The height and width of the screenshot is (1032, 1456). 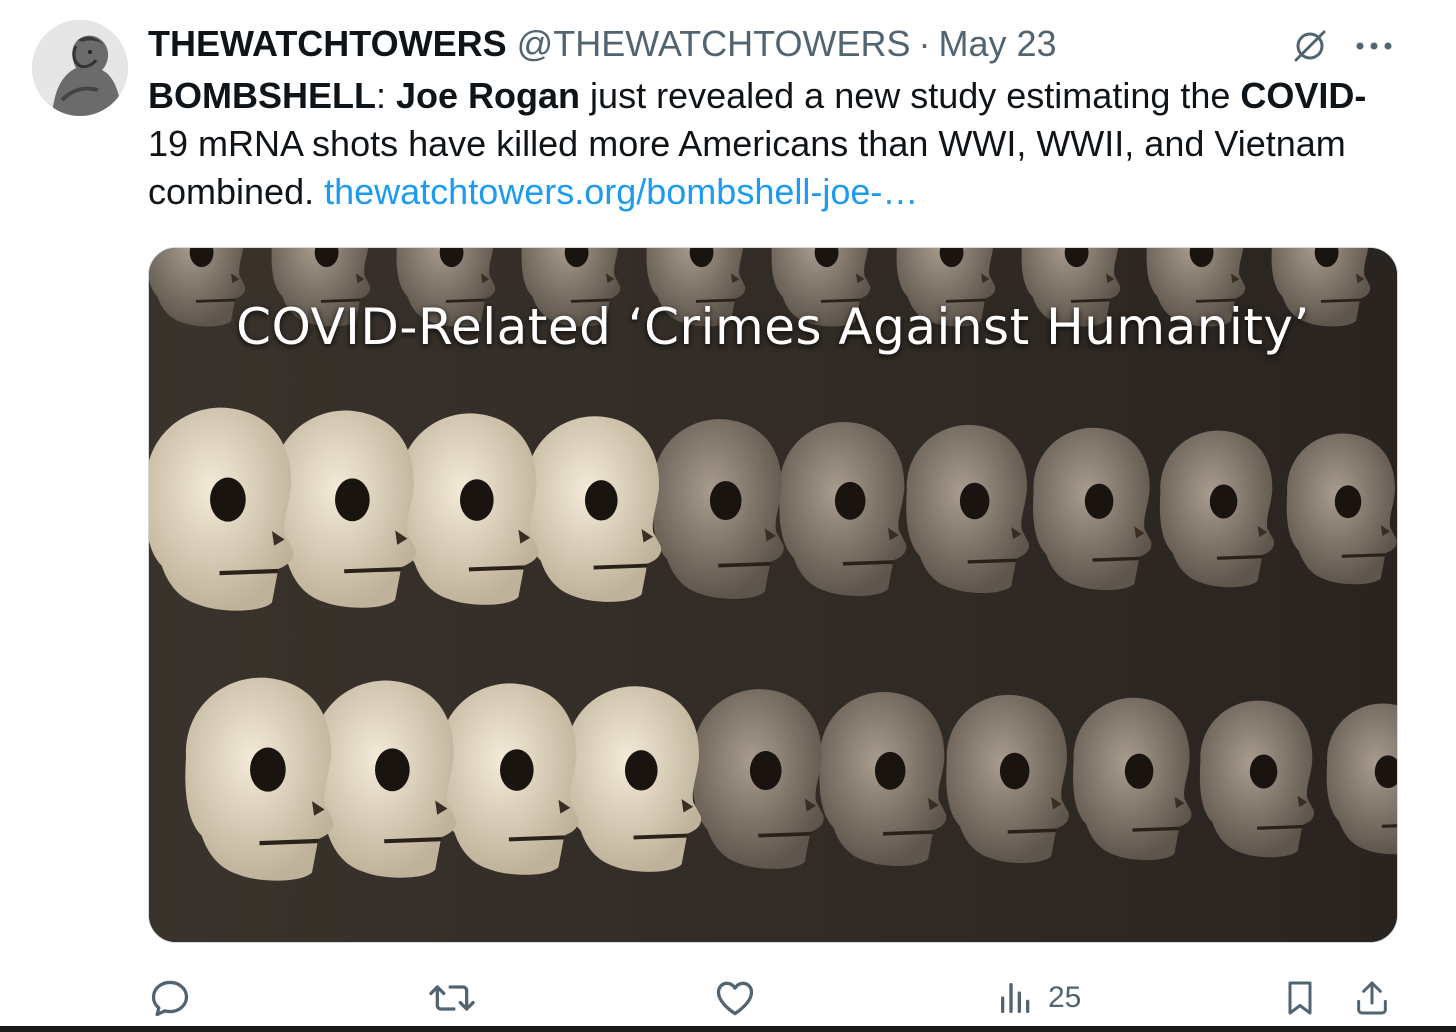 What do you see at coordinates (714, 44) in the screenshot?
I see `user-handle: @THEWATCHTOWERS` at bounding box center [714, 44].